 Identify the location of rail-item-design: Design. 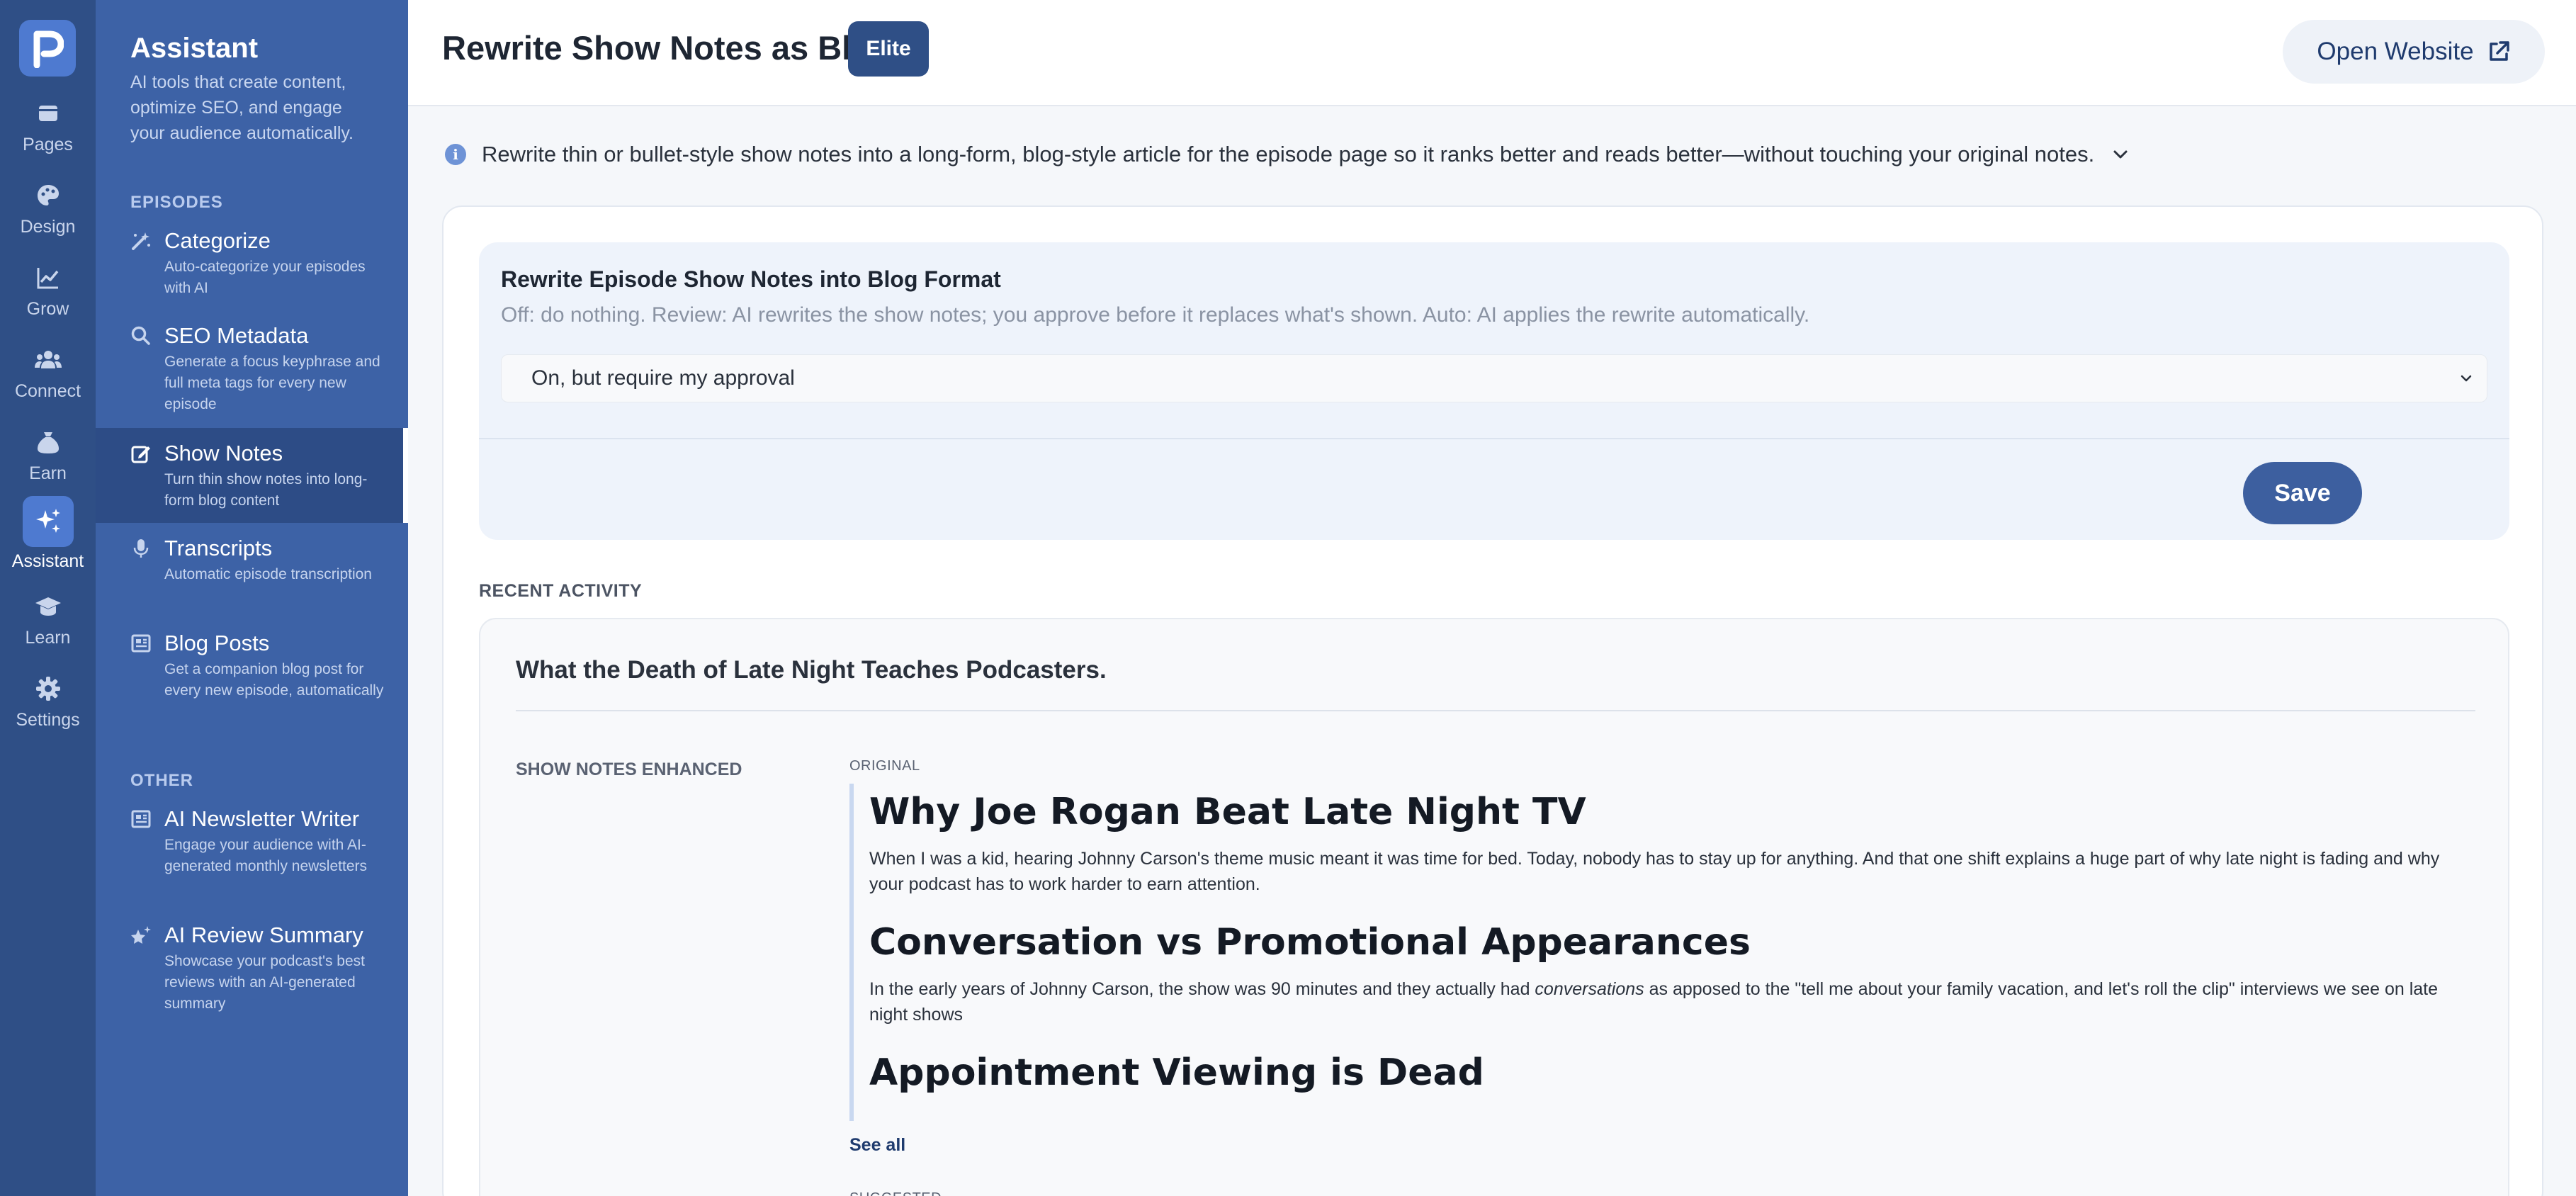
(48, 209).